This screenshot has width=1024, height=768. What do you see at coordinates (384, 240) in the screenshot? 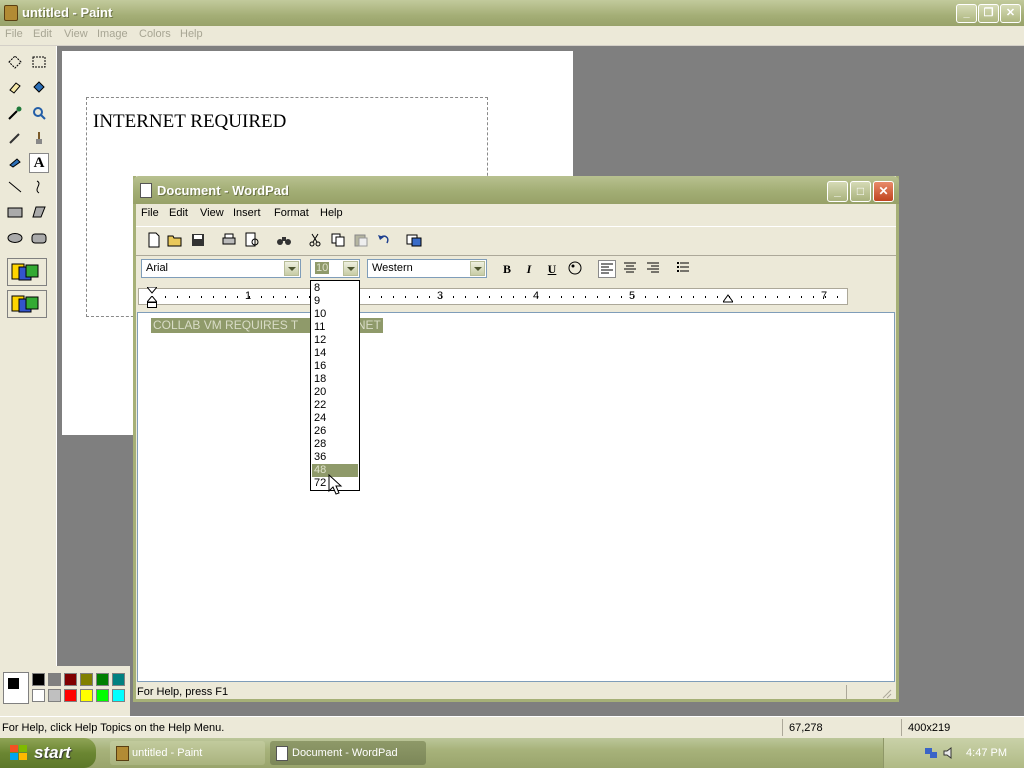
I see `undo-icon` at bounding box center [384, 240].